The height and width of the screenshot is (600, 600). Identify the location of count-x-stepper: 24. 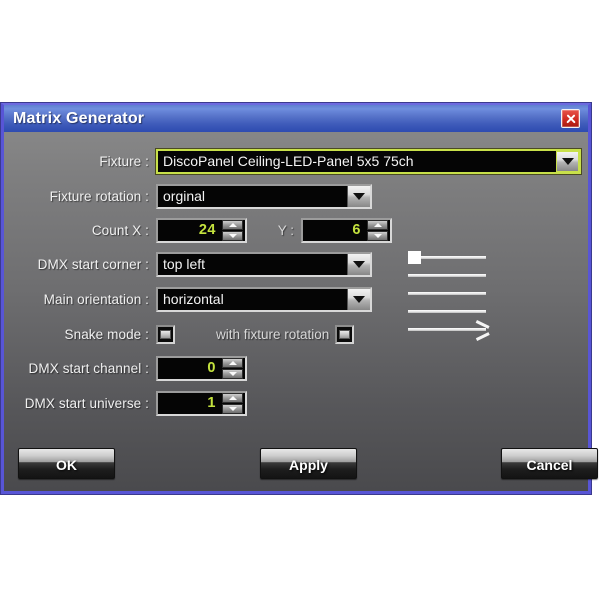
(201, 230).